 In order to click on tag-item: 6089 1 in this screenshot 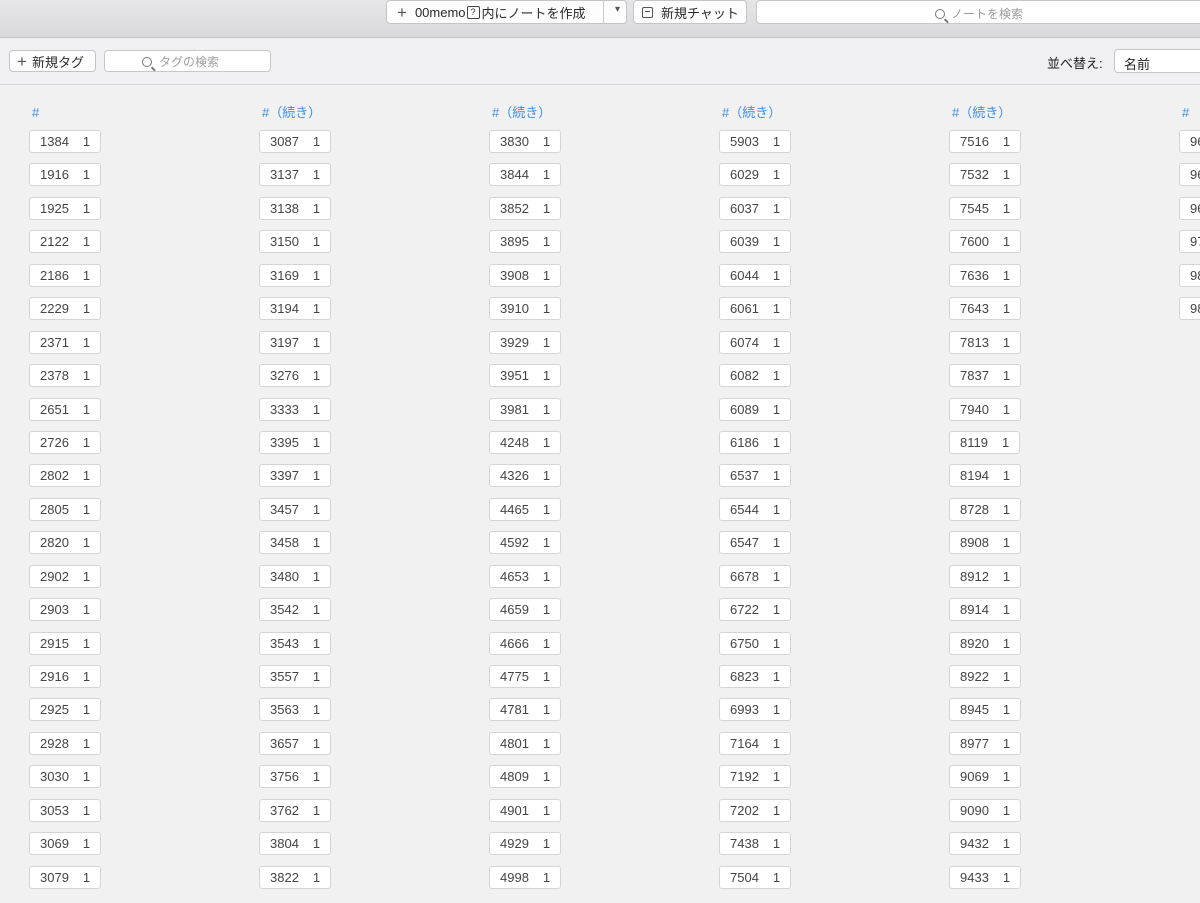, I will do `click(755, 409)`.